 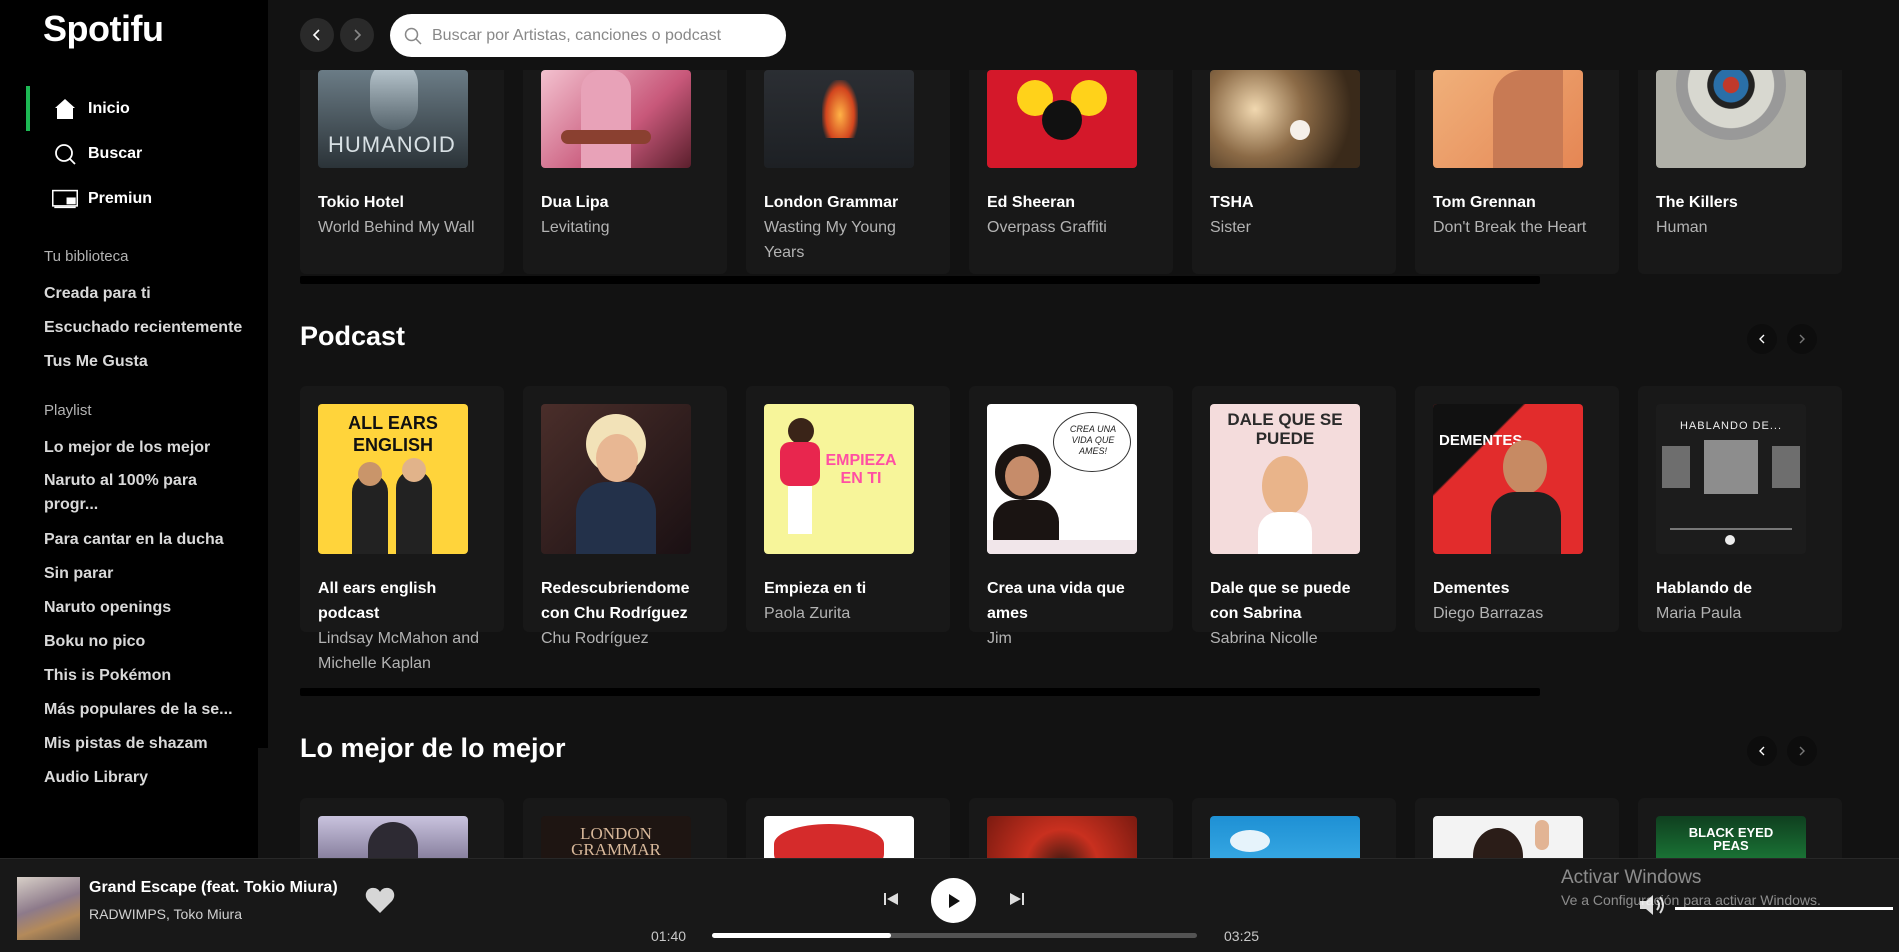 What do you see at coordinates (830, 240) in the screenshot?
I see `card-subtitle: Wasting My Young Years` at bounding box center [830, 240].